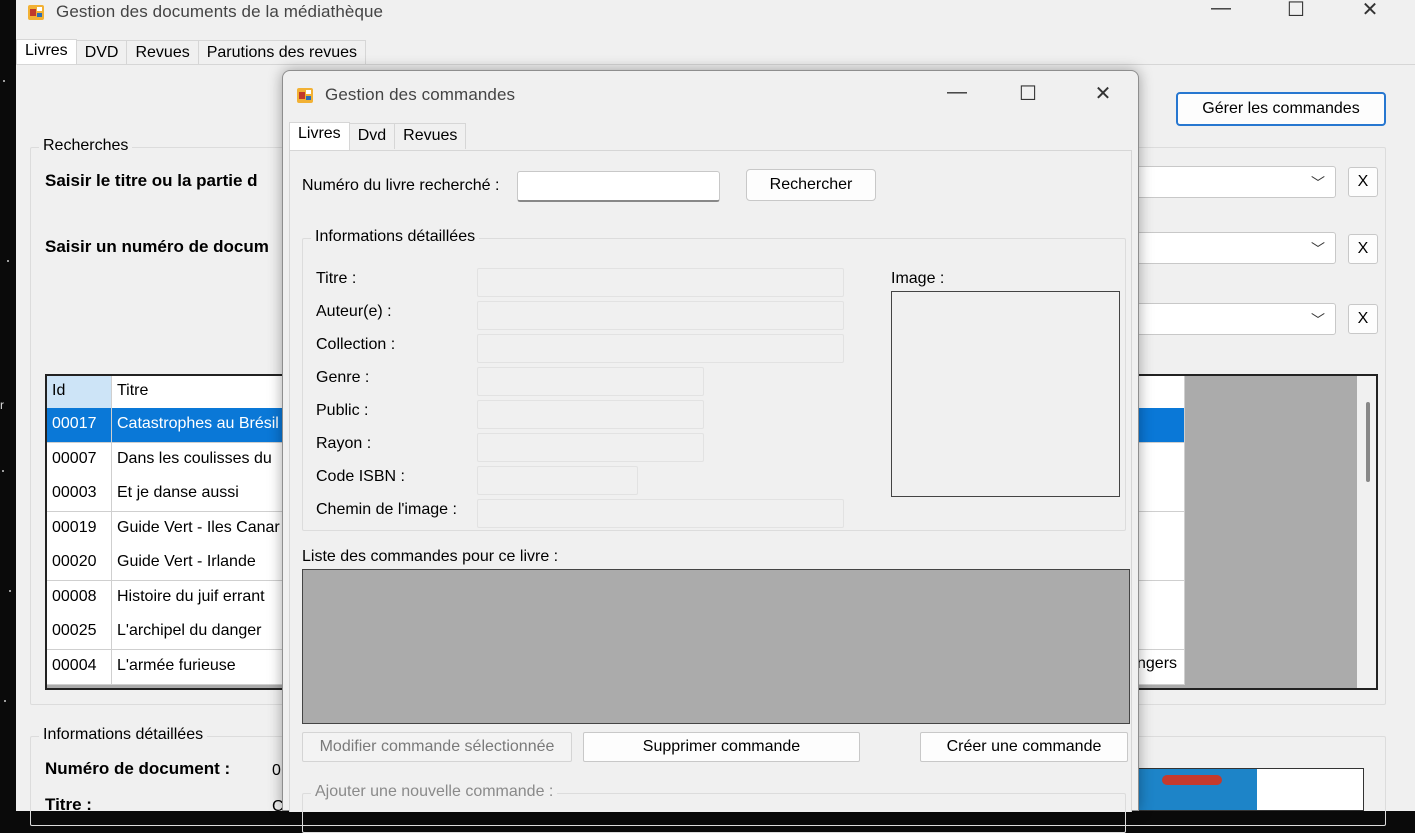 Image resolution: width=1415 pixels, height=833 pixels. Describe the element at coordinates (79, 494) in the screenshot. I see `row-id-cell: 00003` at that location.